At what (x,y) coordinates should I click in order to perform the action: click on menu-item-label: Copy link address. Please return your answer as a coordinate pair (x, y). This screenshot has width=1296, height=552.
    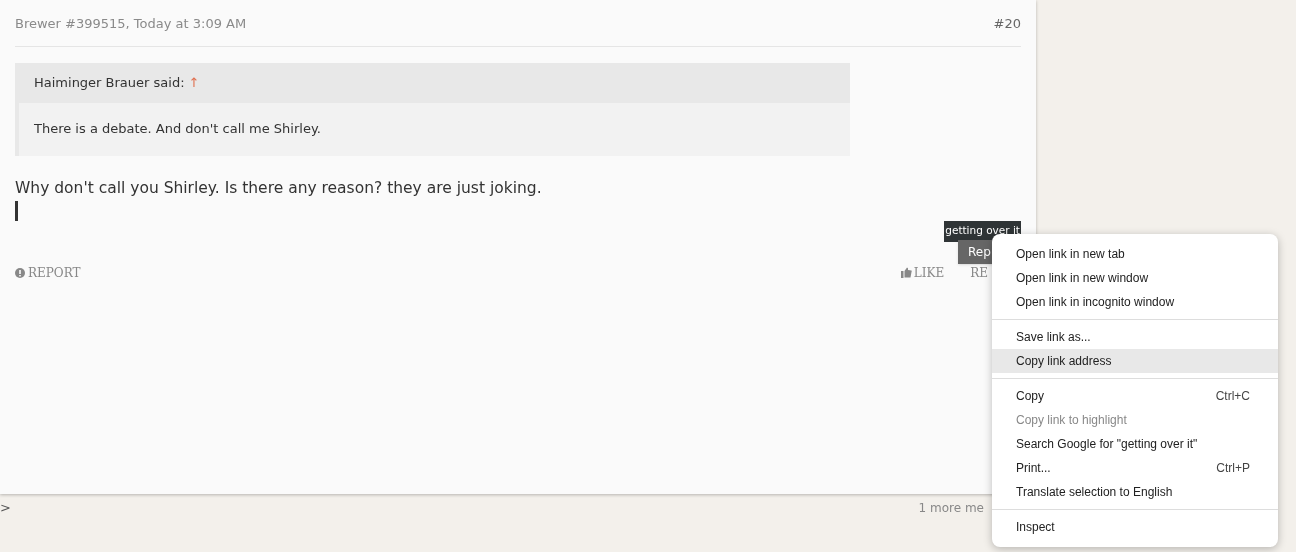
    Looking at the image, I should click on (1064, 361).